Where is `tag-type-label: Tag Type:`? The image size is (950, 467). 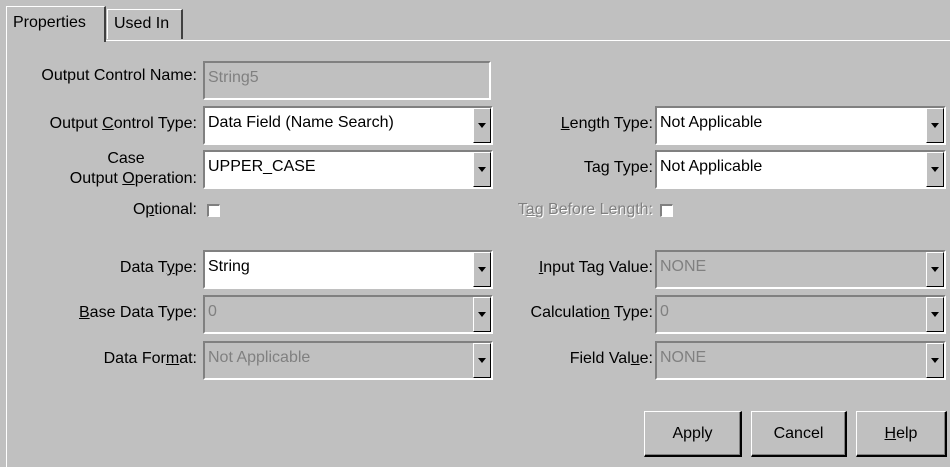
tag-type-label: Tag Type: is located at coordinates (565, 168).